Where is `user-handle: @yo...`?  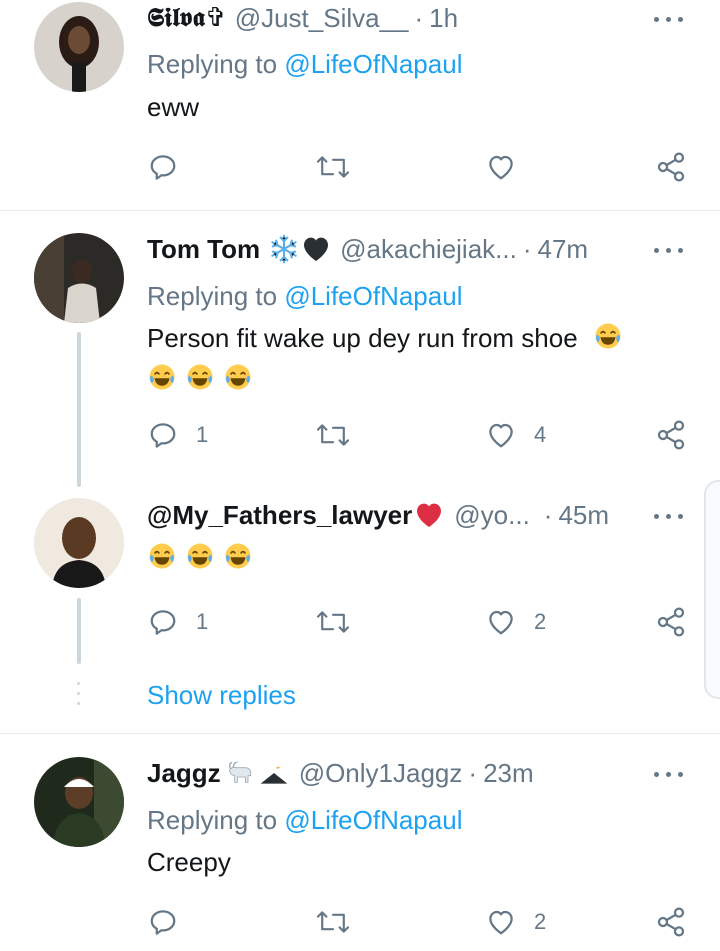
user-handle: @yo... is located at coordinates (492, 515).